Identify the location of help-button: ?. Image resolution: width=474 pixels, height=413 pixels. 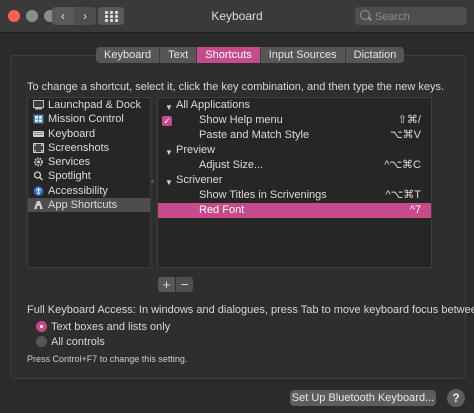
(456, 398).